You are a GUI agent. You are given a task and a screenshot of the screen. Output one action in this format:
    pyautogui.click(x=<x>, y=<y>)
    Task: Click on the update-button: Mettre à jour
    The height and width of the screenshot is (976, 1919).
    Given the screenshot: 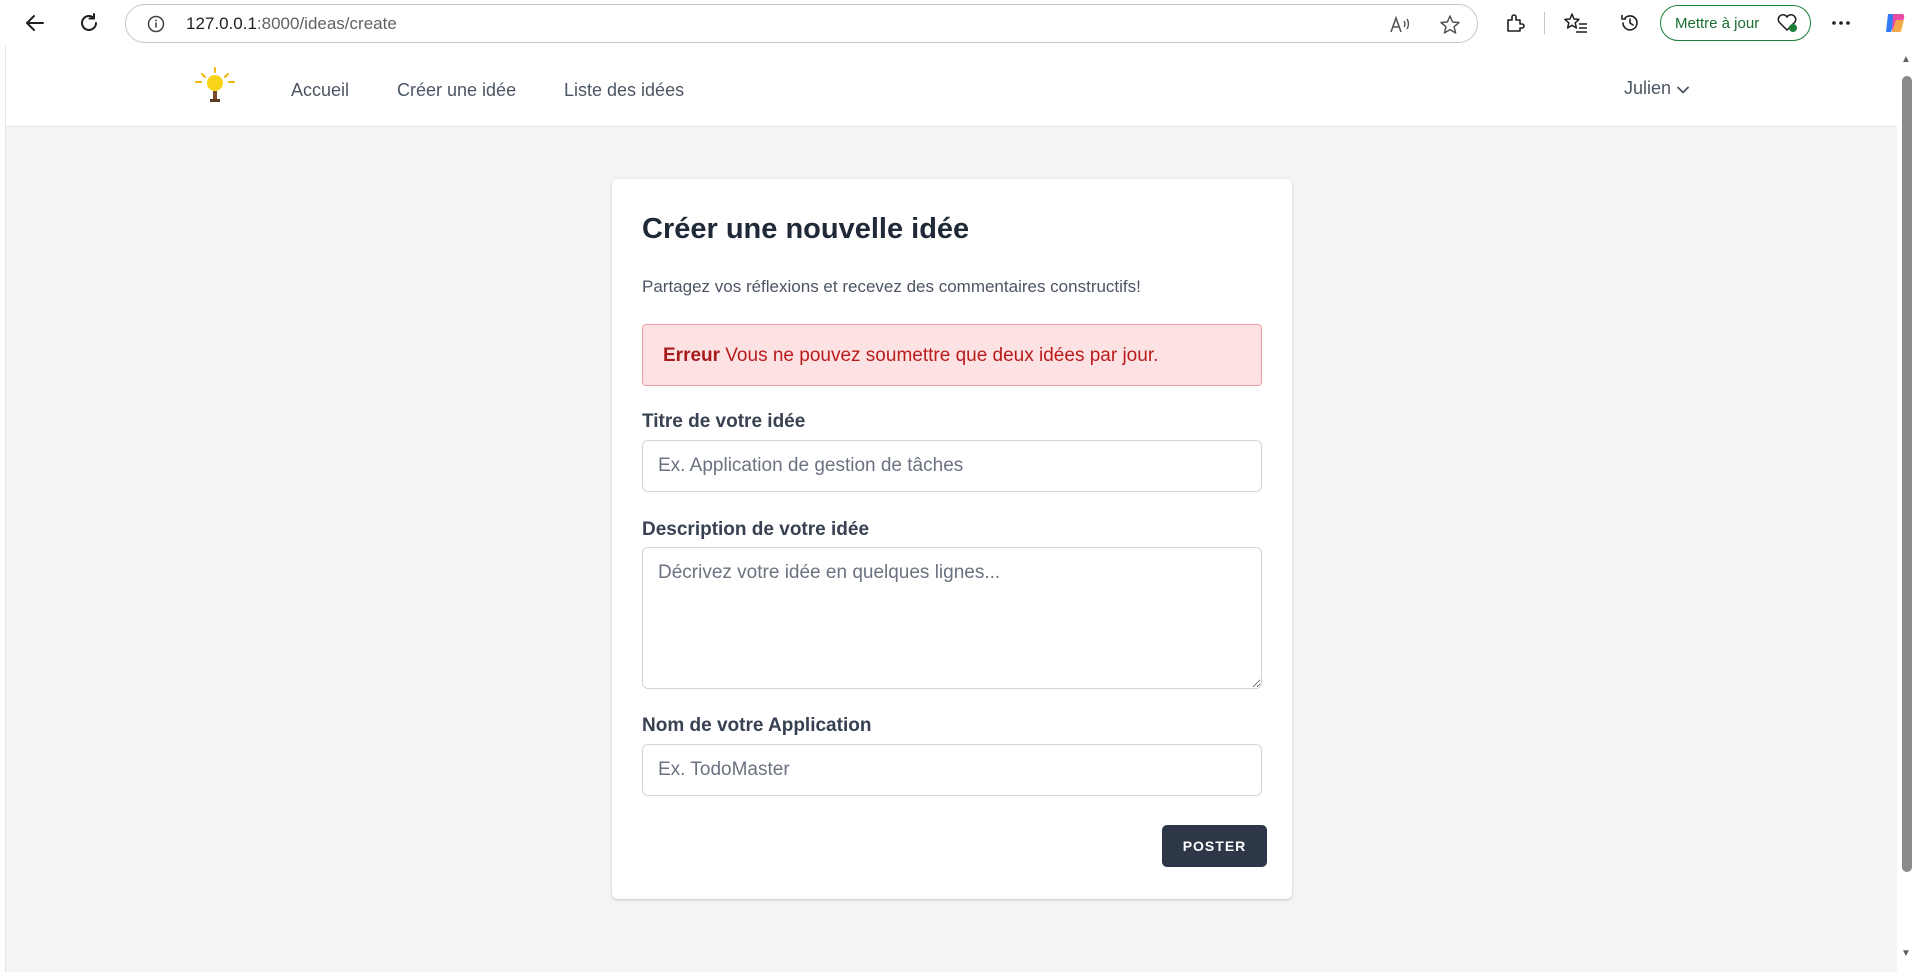 What is the action you would take?
    pyautogui.click(x=1735, y=23)
    